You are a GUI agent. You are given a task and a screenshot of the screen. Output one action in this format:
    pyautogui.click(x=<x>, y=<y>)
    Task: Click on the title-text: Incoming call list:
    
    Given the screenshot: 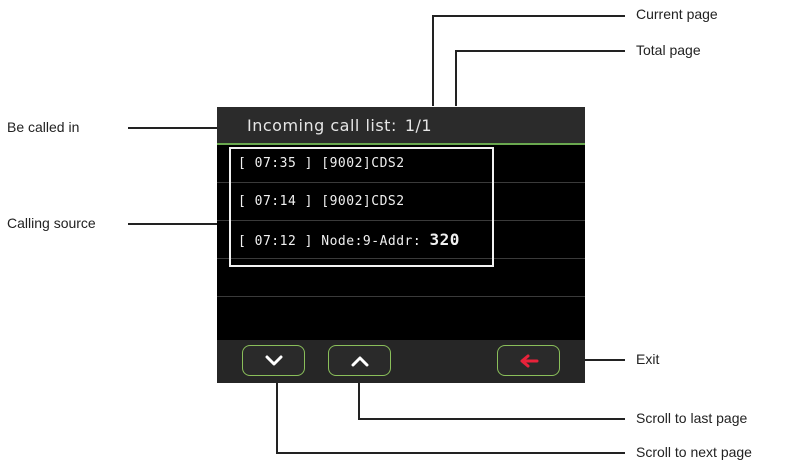 What is the action you would take?
    pyautogui.click(x=322, y=125)
    